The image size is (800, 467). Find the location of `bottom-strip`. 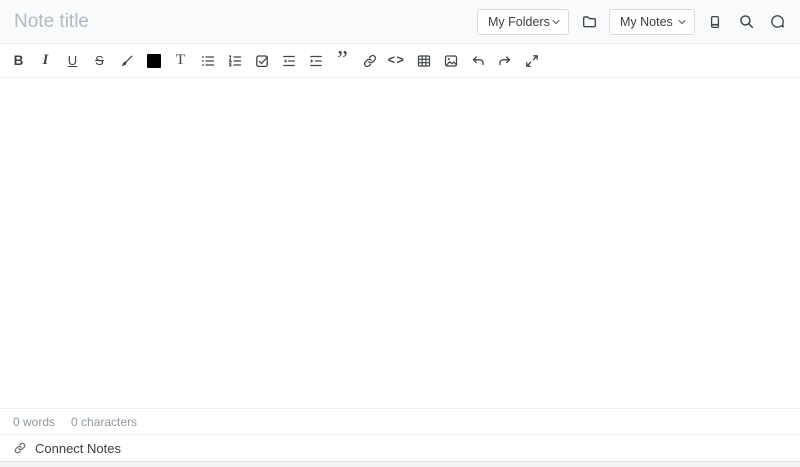

bottom-strip is located at coordinates (400, 464).